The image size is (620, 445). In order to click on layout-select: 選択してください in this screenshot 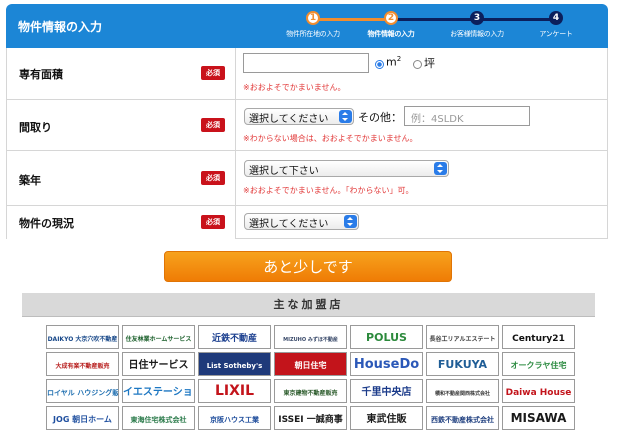, I will do `click(299, 116)`.